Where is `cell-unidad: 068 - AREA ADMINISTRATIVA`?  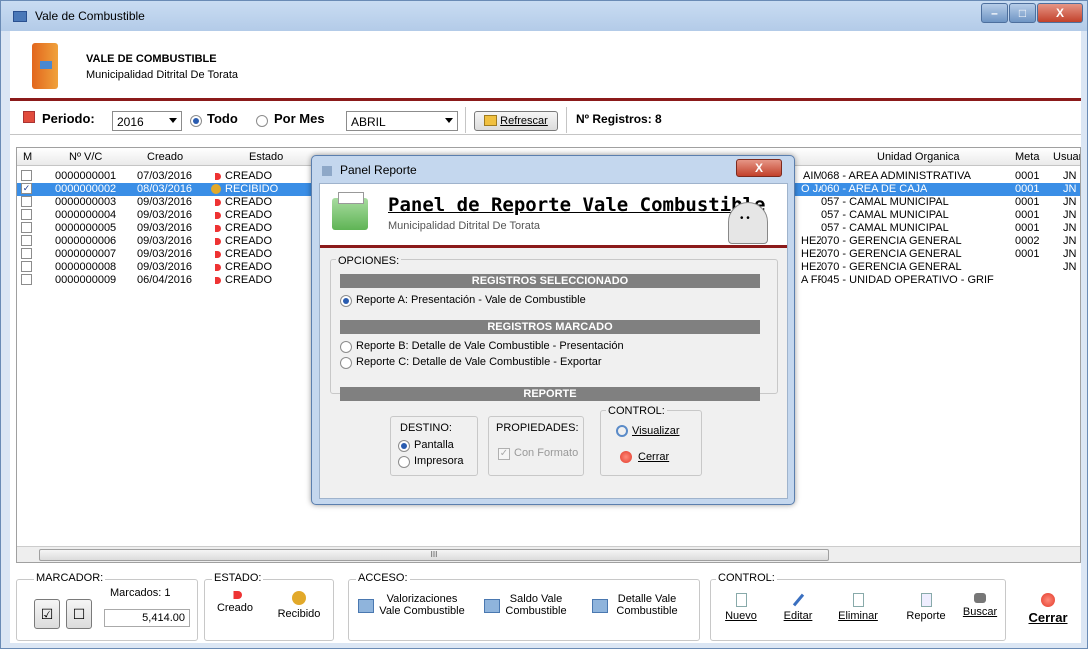 cell-unidad: 068 - AREA ADMINISTRATIVA is located at coordinates (896, 176).